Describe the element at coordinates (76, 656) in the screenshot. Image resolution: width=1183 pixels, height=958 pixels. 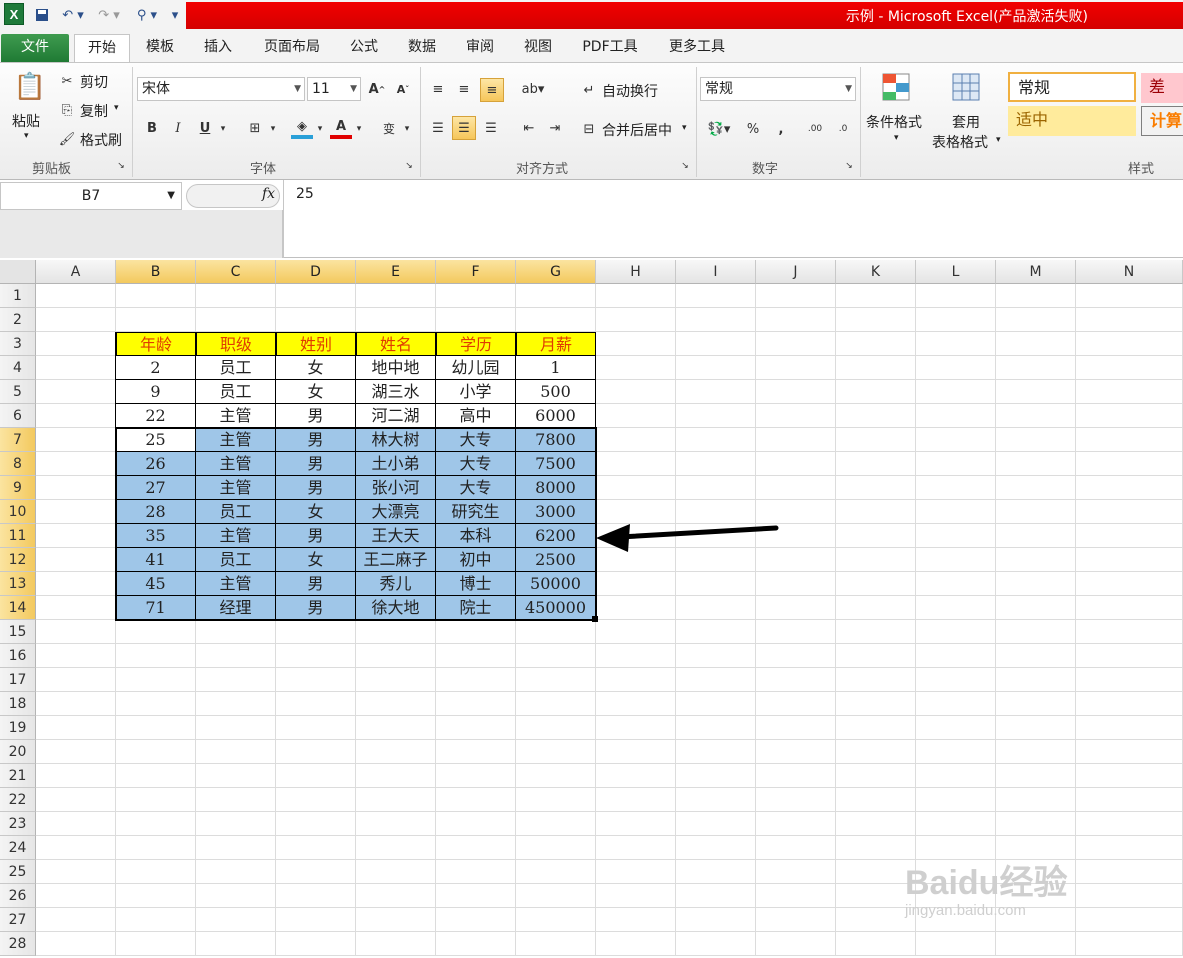
I see `cell-a16` at that location.